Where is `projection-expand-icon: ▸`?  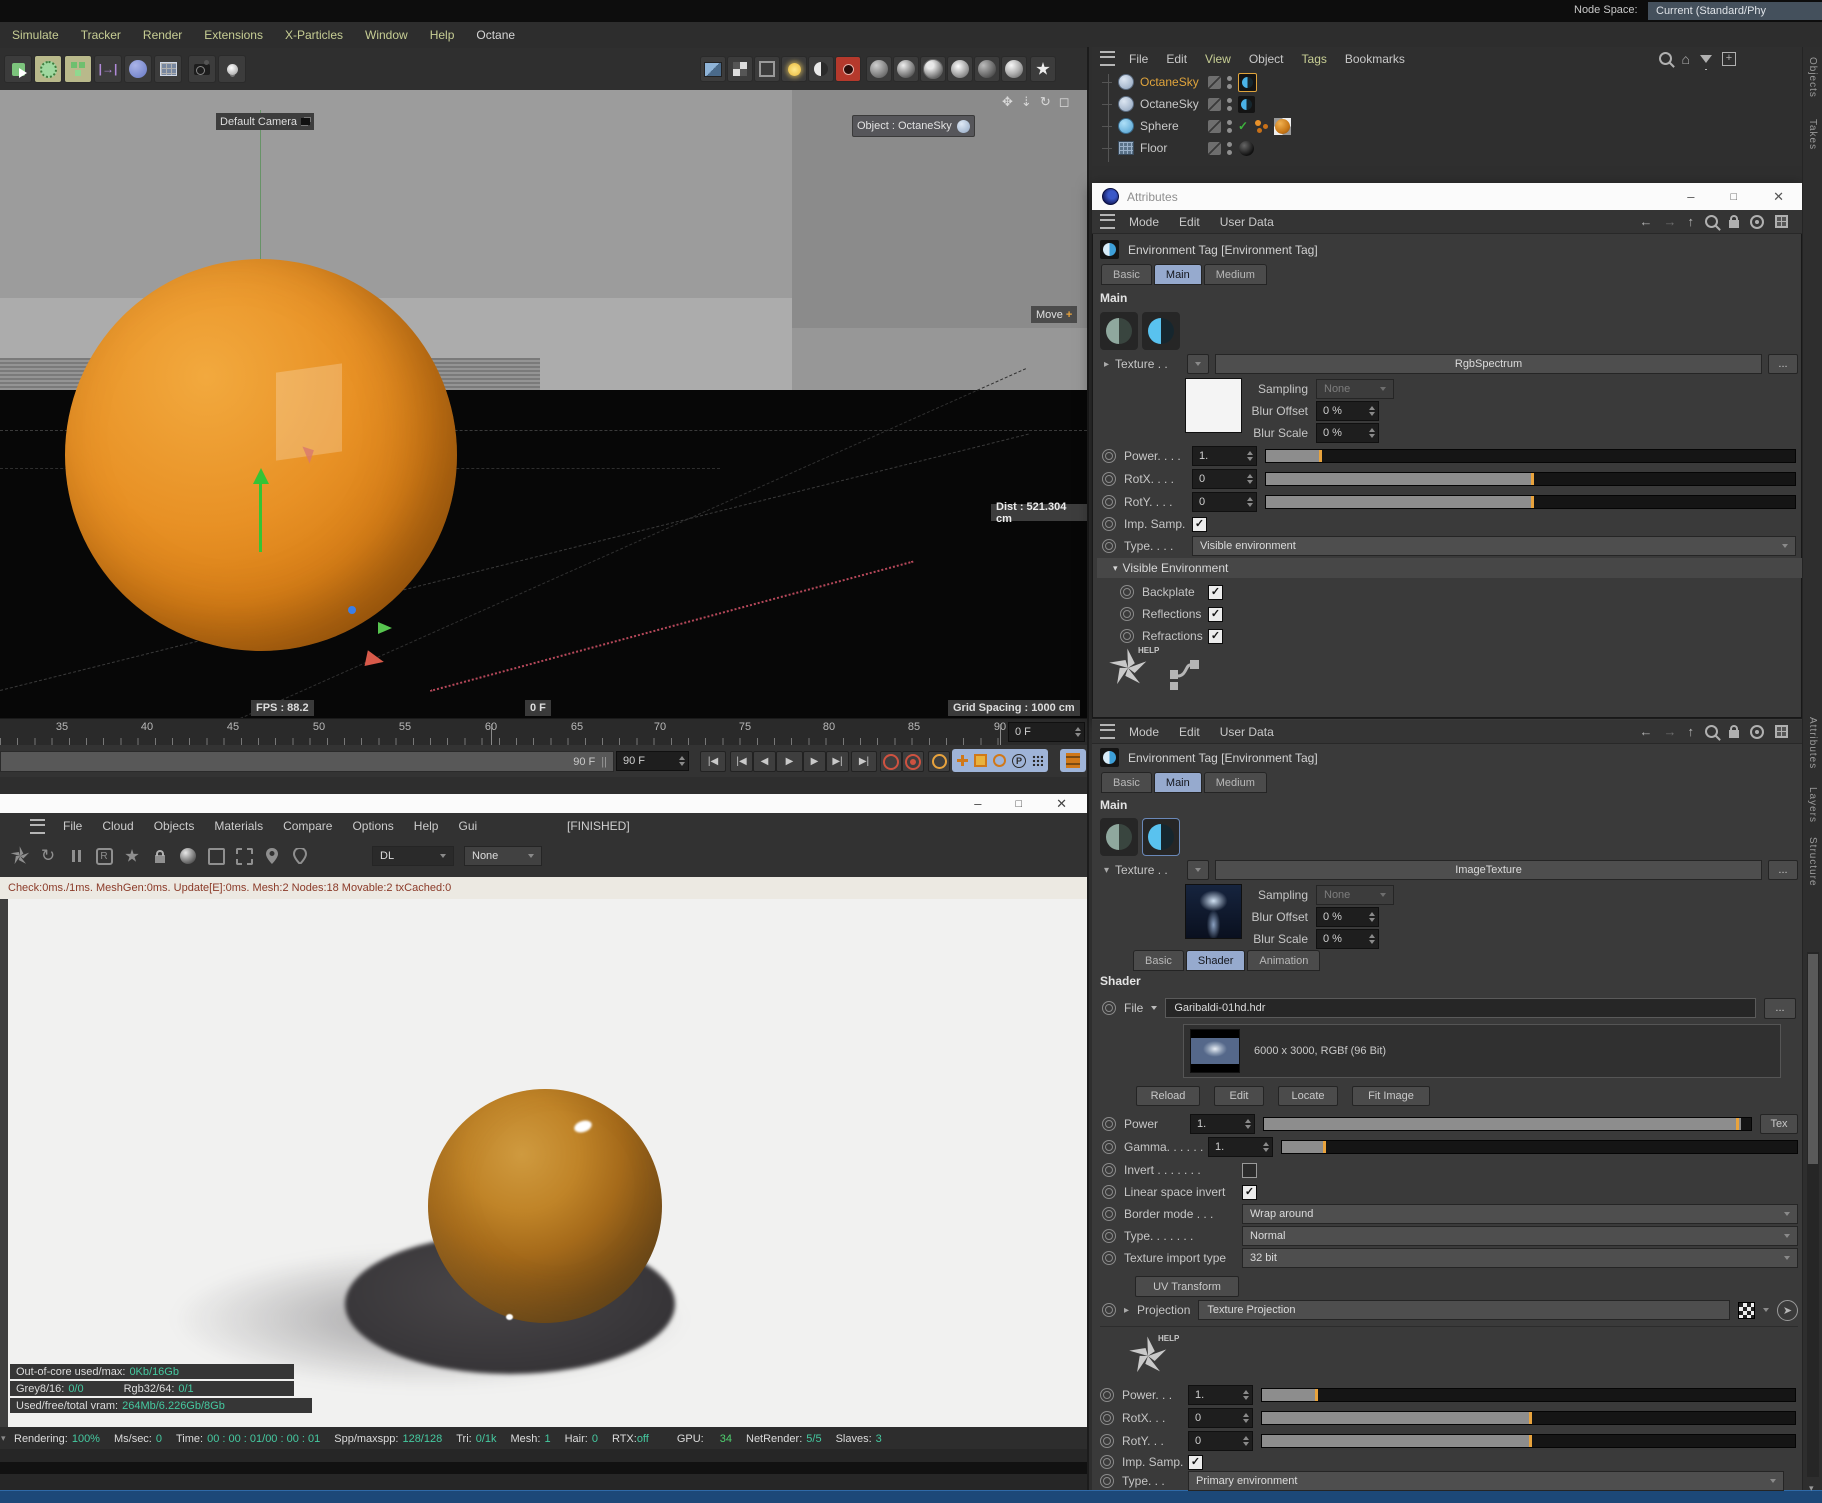 projection-expand-icon: ▸ is located at coordinates (1126, 1310).